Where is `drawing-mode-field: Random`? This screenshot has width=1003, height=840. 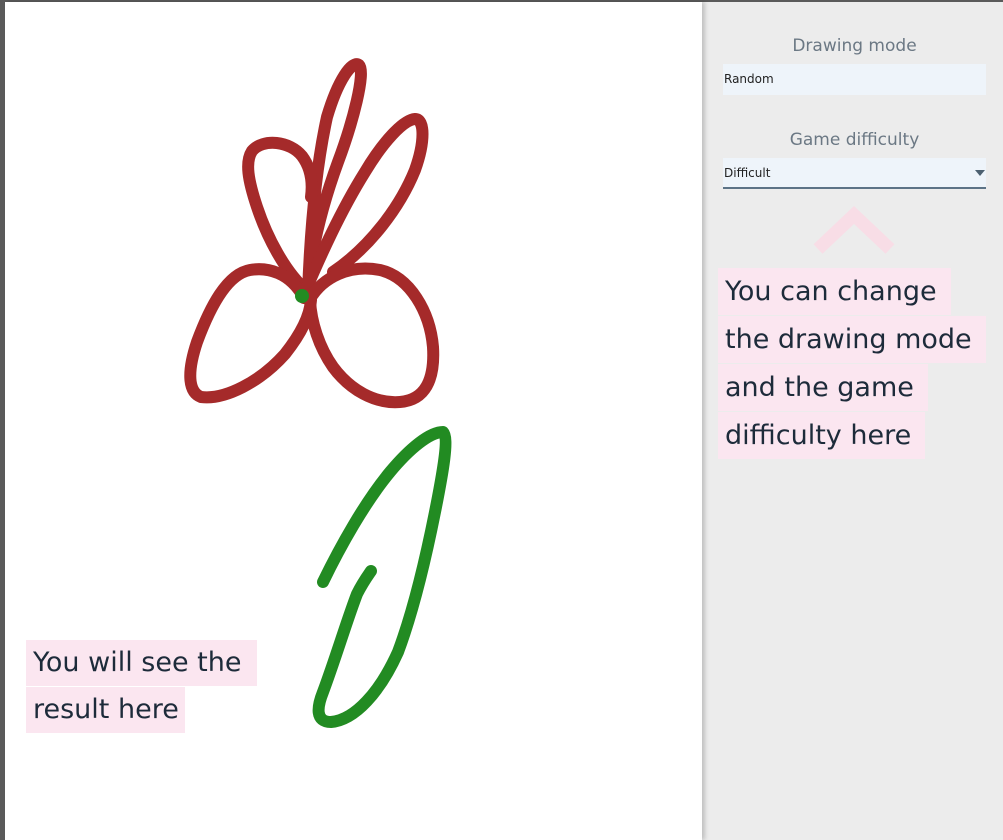
drawing-mode-field: Random is located at coordinates (854, 79).